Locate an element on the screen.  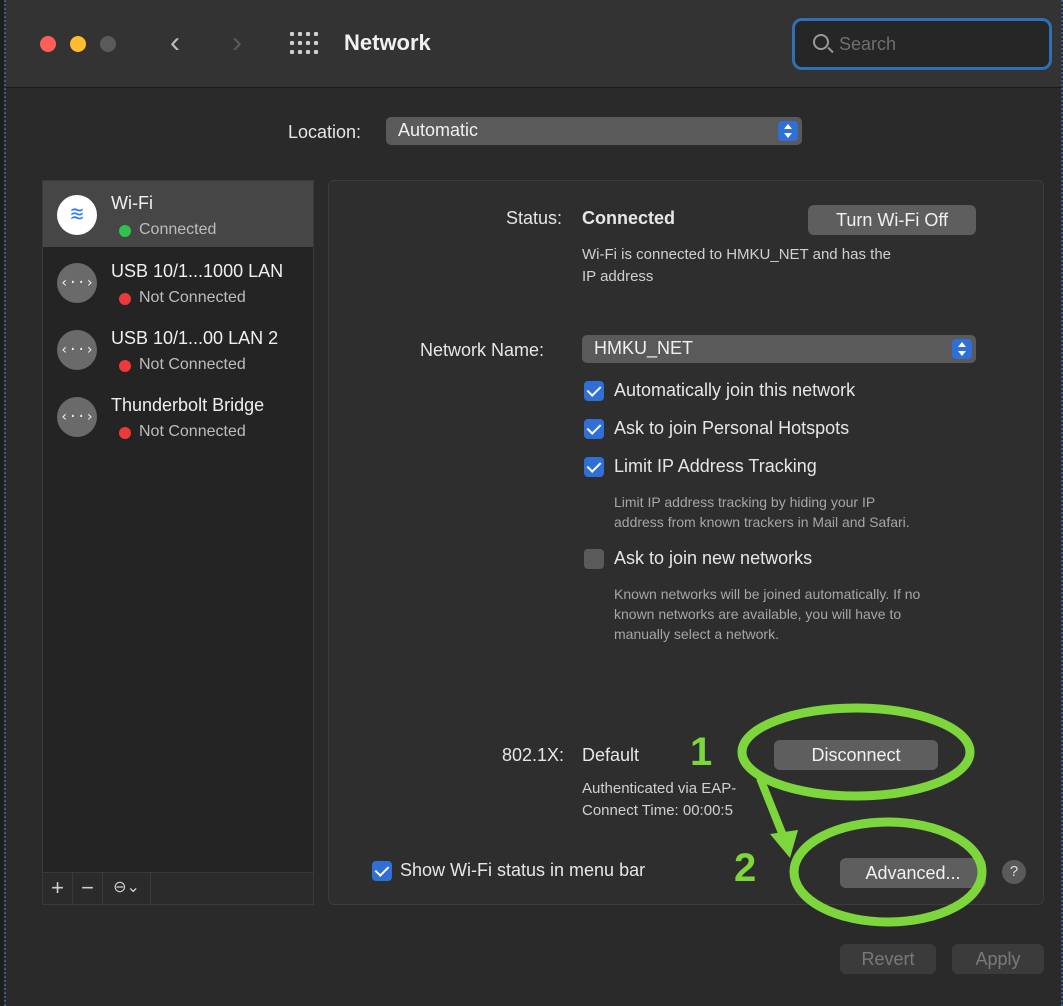
network-name-label: Network Name: is located at coordinates (482, 350).